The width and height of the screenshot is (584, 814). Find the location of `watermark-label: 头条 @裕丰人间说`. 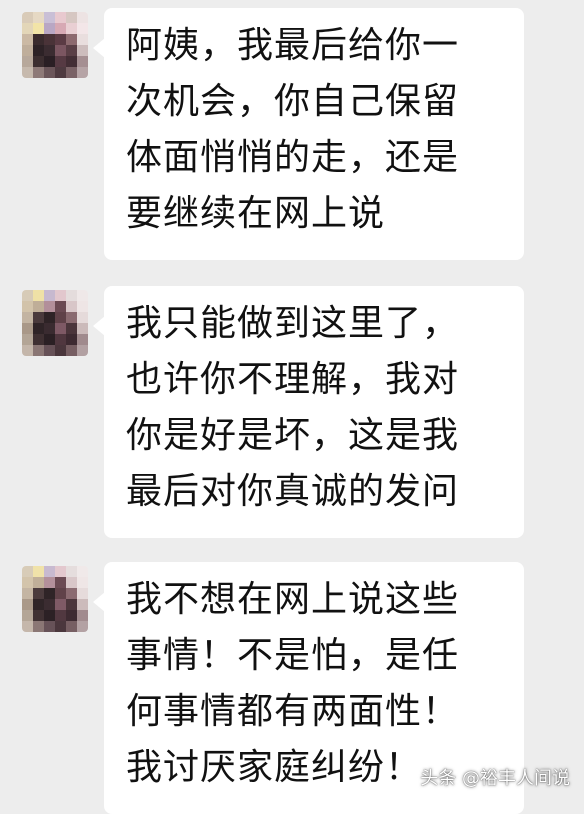

watermark-label: 头条 @裕丰人间说 is located at coordinates (495, 778).